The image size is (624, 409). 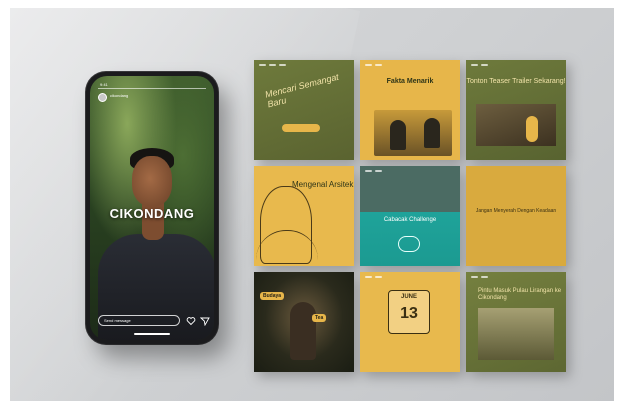 I want to click on calendar-day: 13, so click(x=409, y=313).